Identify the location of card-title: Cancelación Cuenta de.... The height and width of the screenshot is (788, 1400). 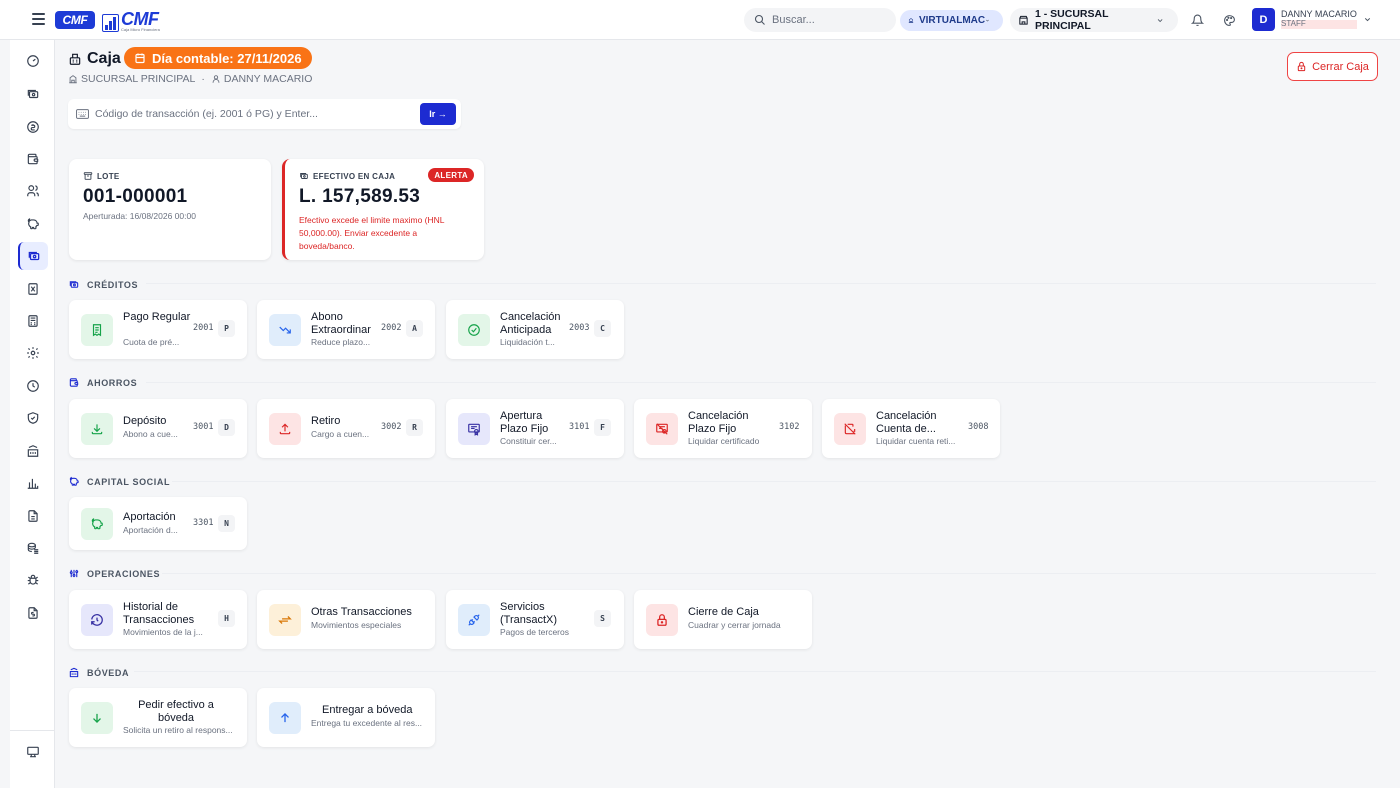
(906, 422).